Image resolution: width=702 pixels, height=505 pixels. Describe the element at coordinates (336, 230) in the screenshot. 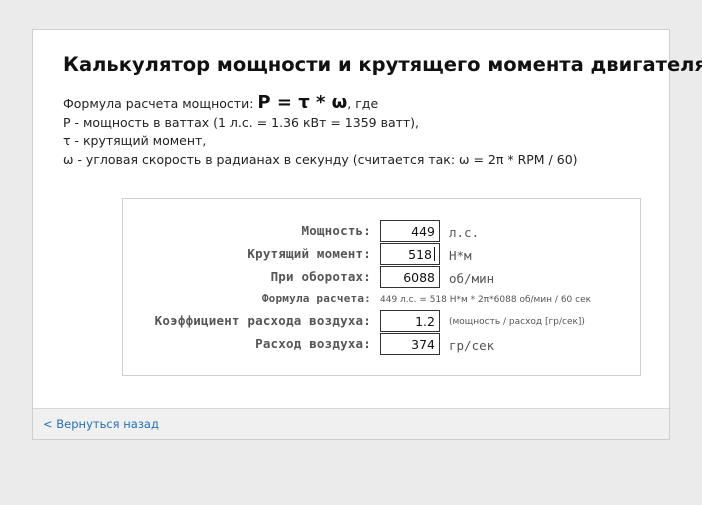

I see `power-label: Мощность:` at that location.